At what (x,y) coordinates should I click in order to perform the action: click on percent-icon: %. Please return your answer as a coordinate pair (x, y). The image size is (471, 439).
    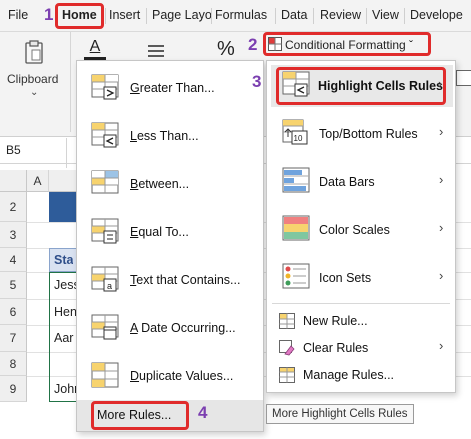
    Looking at the image, I should click on (226, 49).